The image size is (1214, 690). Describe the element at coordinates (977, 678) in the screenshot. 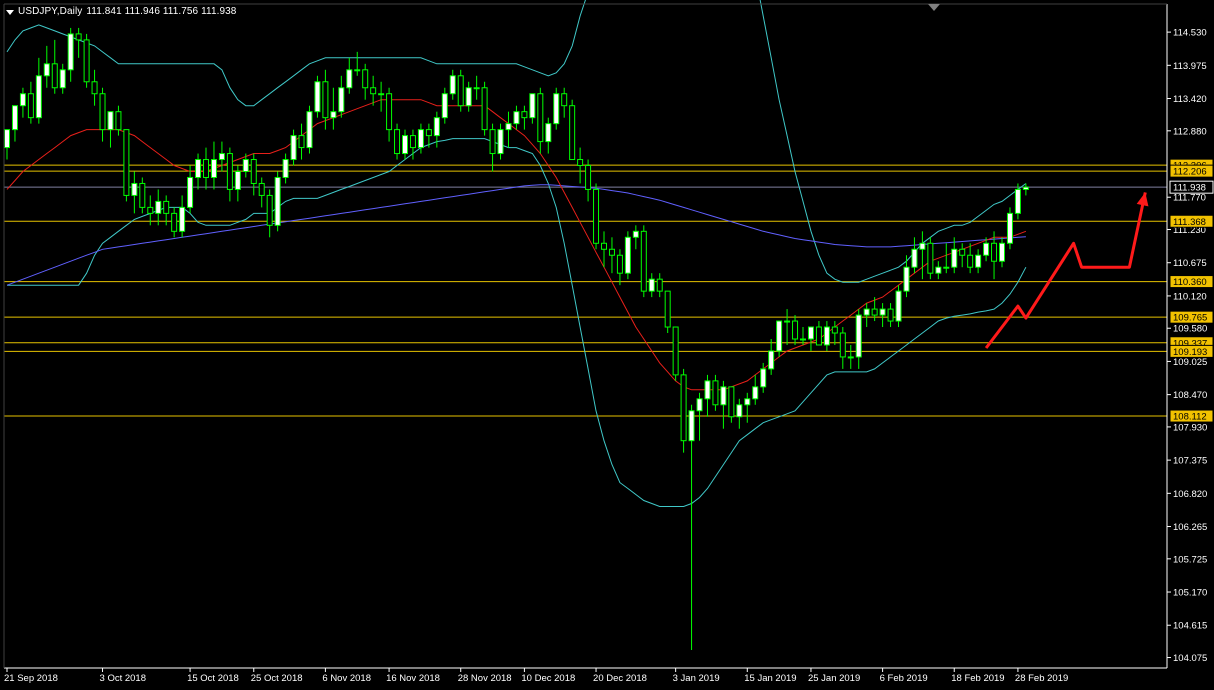

I see `x-tick-label: 18 Feb 2019` at that location.